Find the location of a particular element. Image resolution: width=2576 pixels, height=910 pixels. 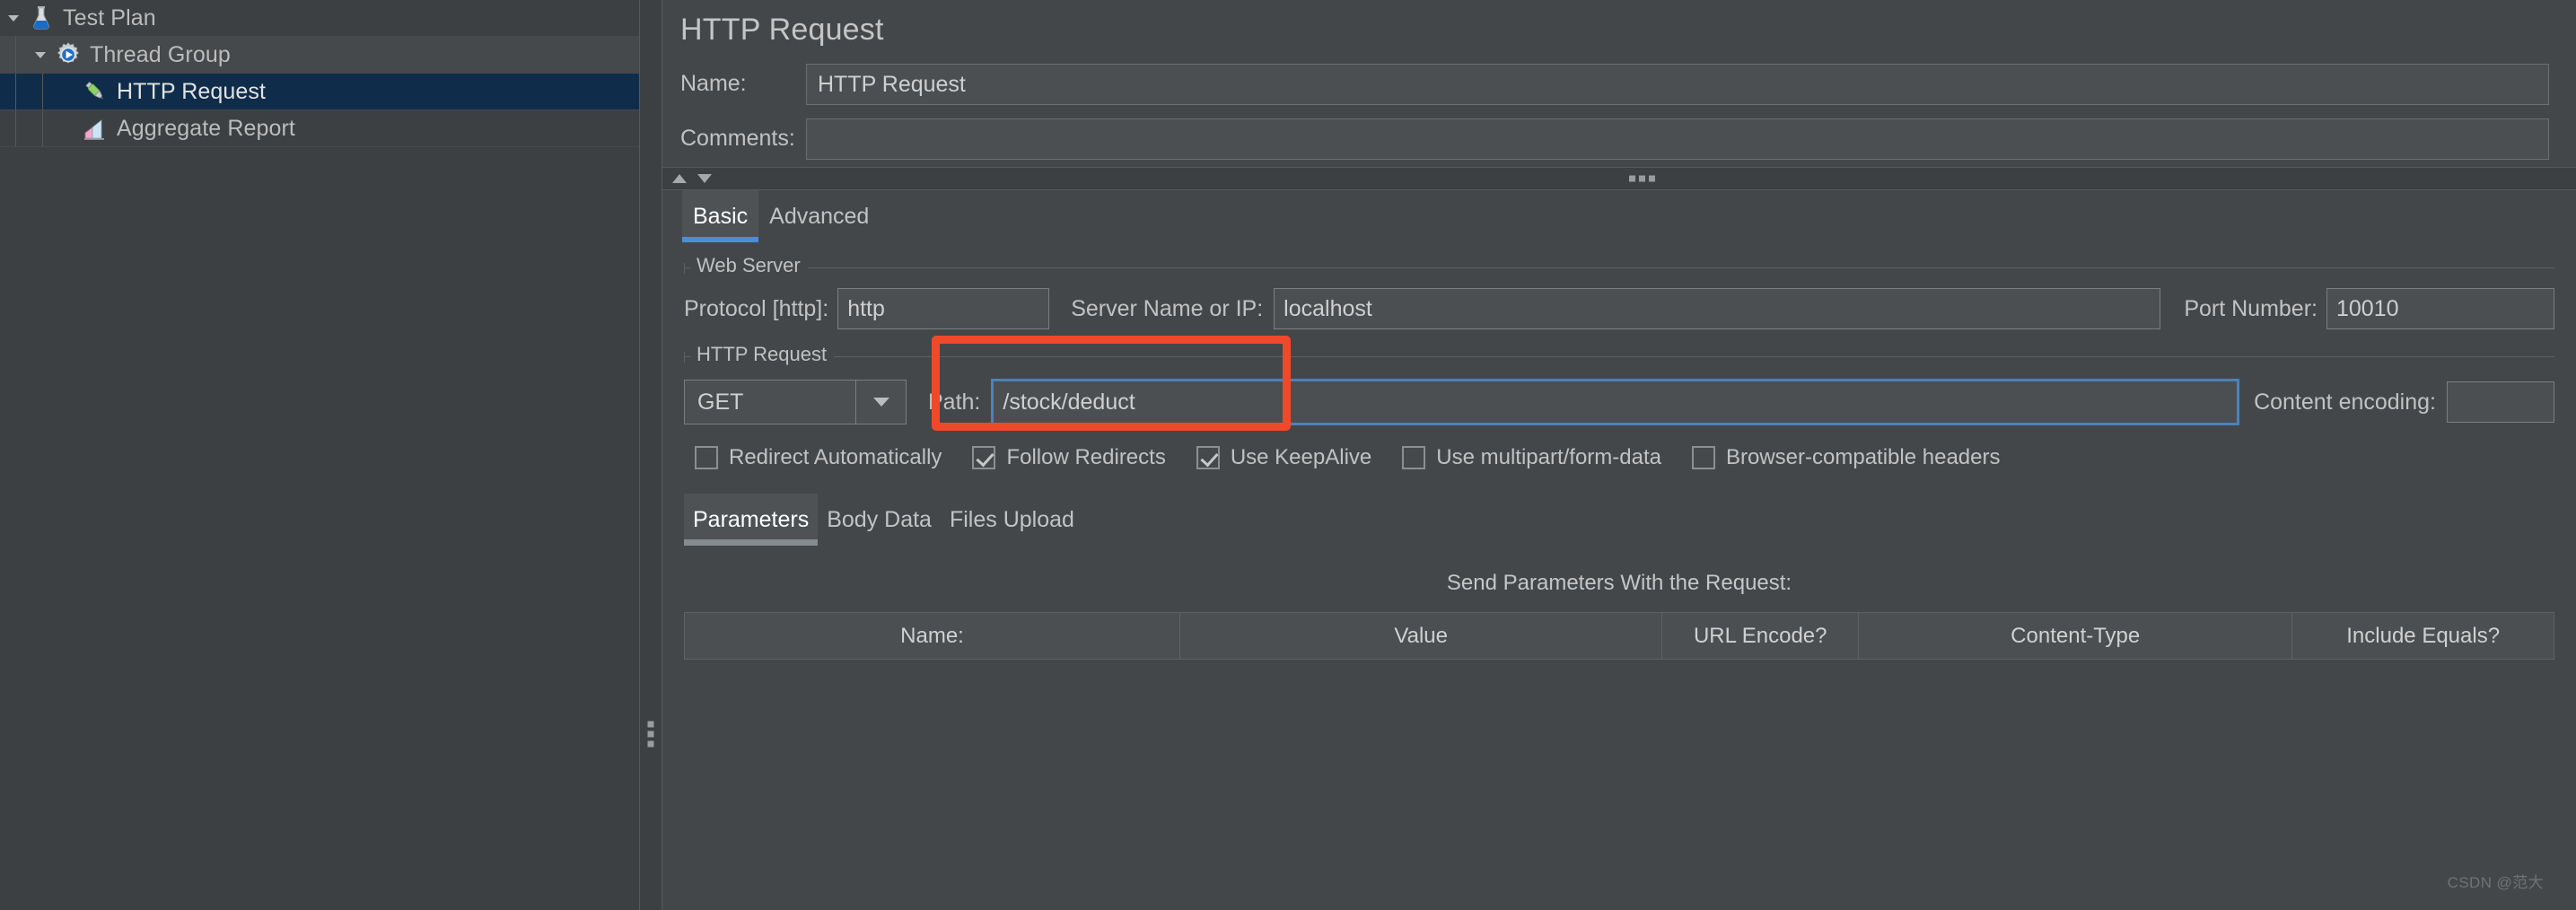

name-input: HTTP Request is located at coordinates (1677, 84).